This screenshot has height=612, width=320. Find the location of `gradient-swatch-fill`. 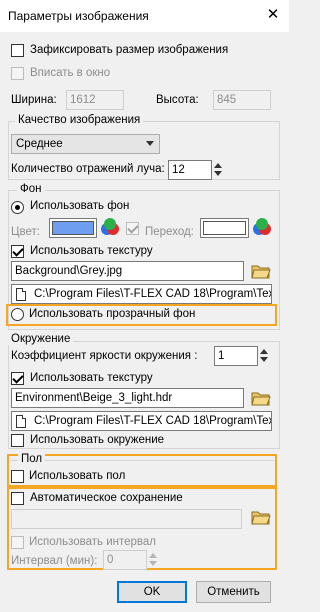

gradient-swatch-fill is located at coordinates (224, 228).